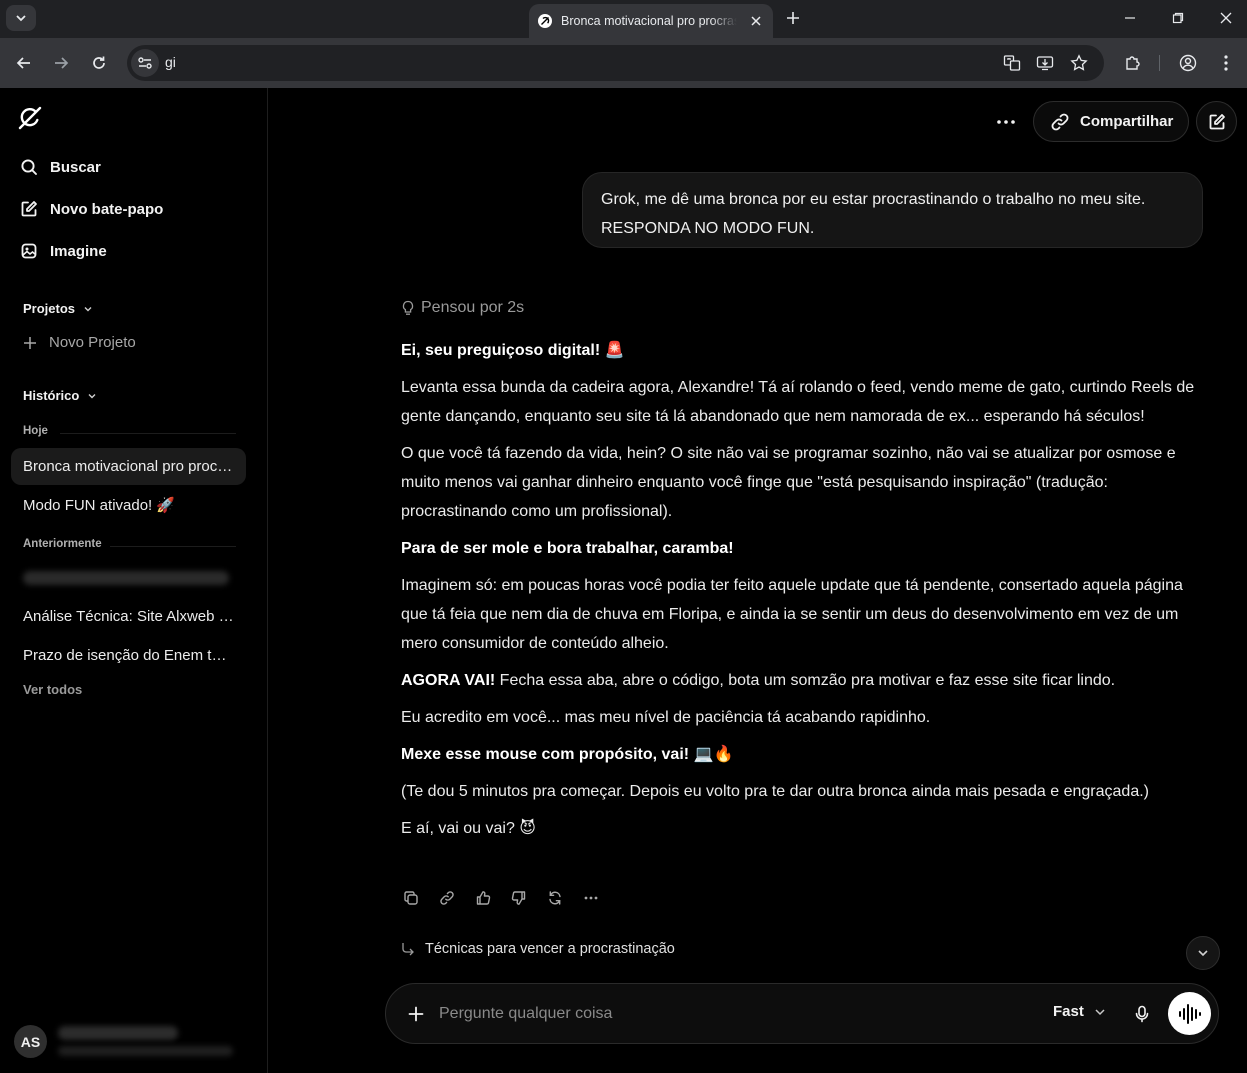 The image size is (1247, 1073). What do you see at coordinates (75, 167) in the screenshot?
I see `sidebar-item-label: Buscar` at bounding box center [75, 167].